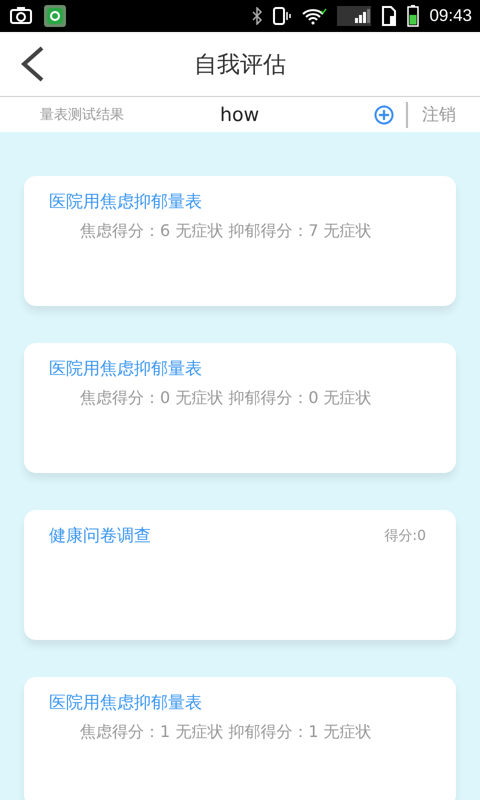 This screenshot has width=480, height=800. What do you see at coordinates (257, 16) in the screenshot?
I see `bluetooth-icon` at bounding box center [257, 16].